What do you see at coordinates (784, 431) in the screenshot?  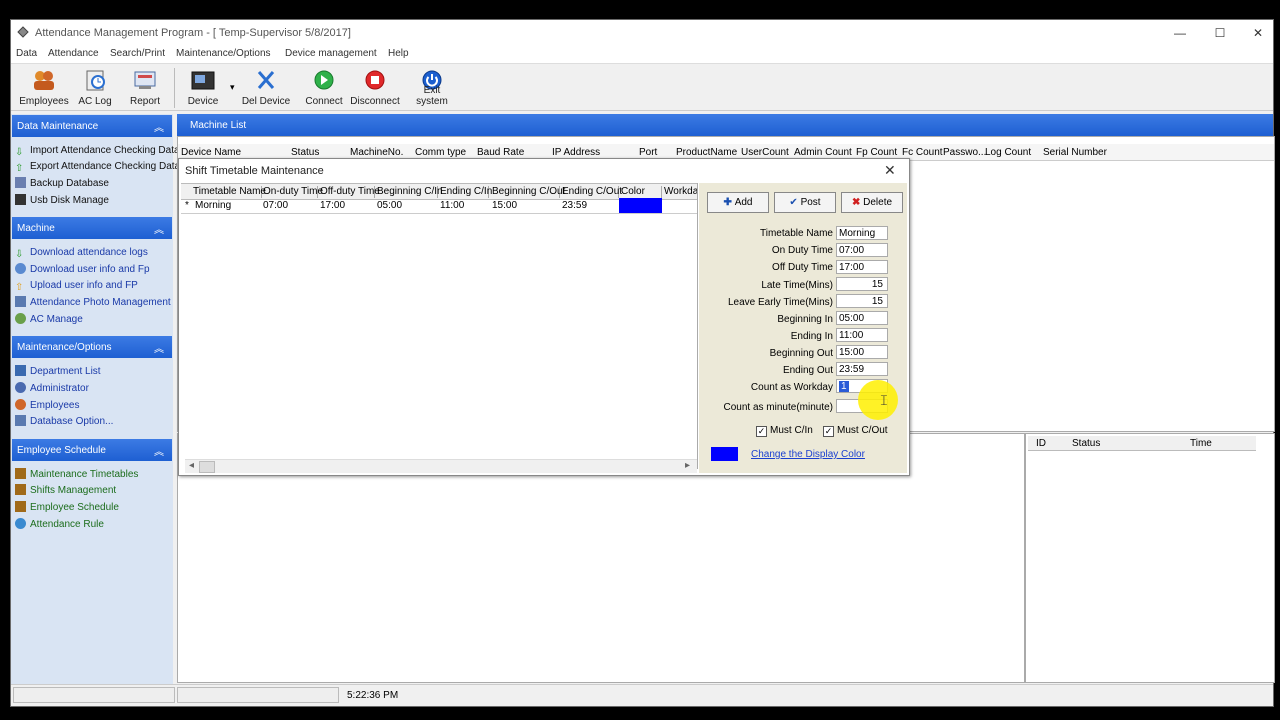 I see `must-cin-checkbox: ✓ Must C/In` at bounding box center [784, 431].